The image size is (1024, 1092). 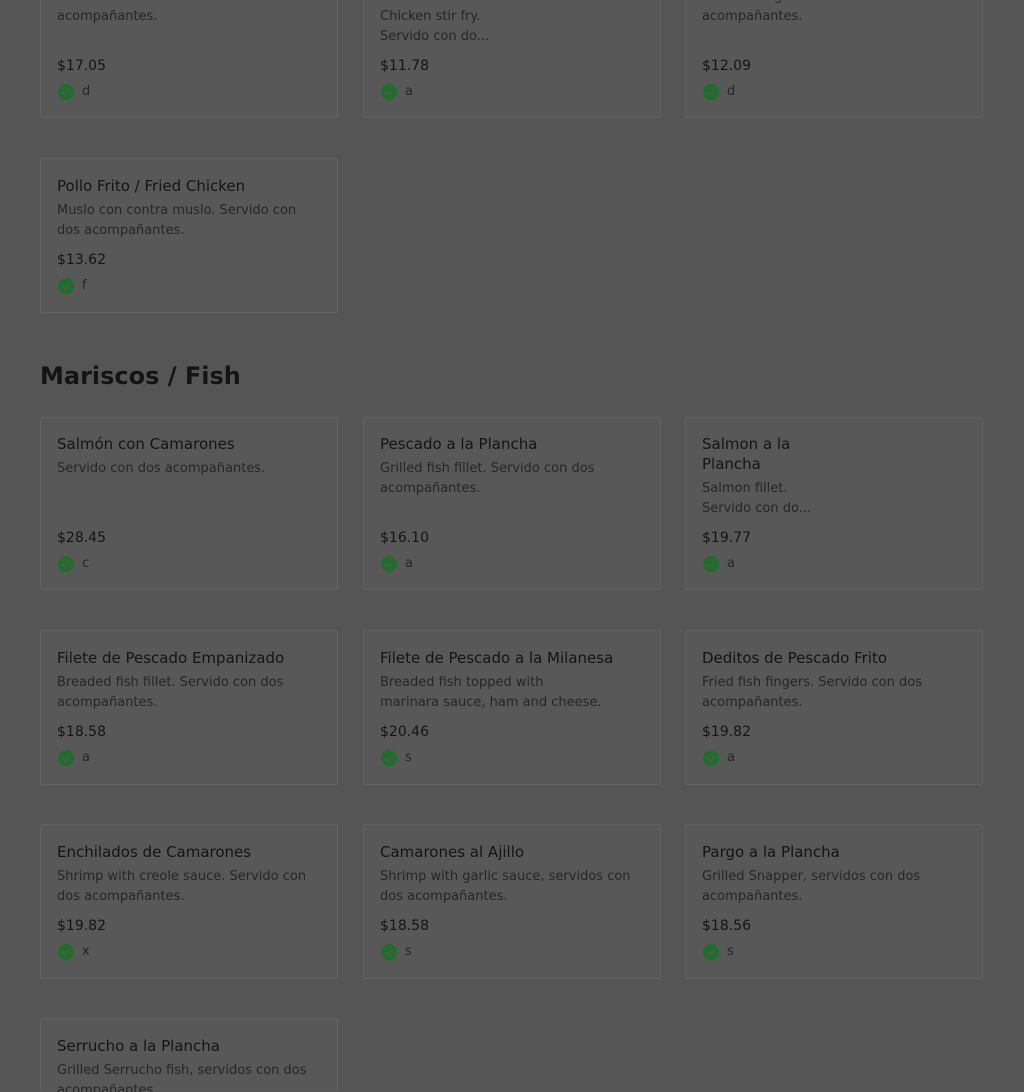 What do you see at coordinates (404, 538) in the screenshot?
I see `item-price: $16.10` at bounding box center [404, 538].